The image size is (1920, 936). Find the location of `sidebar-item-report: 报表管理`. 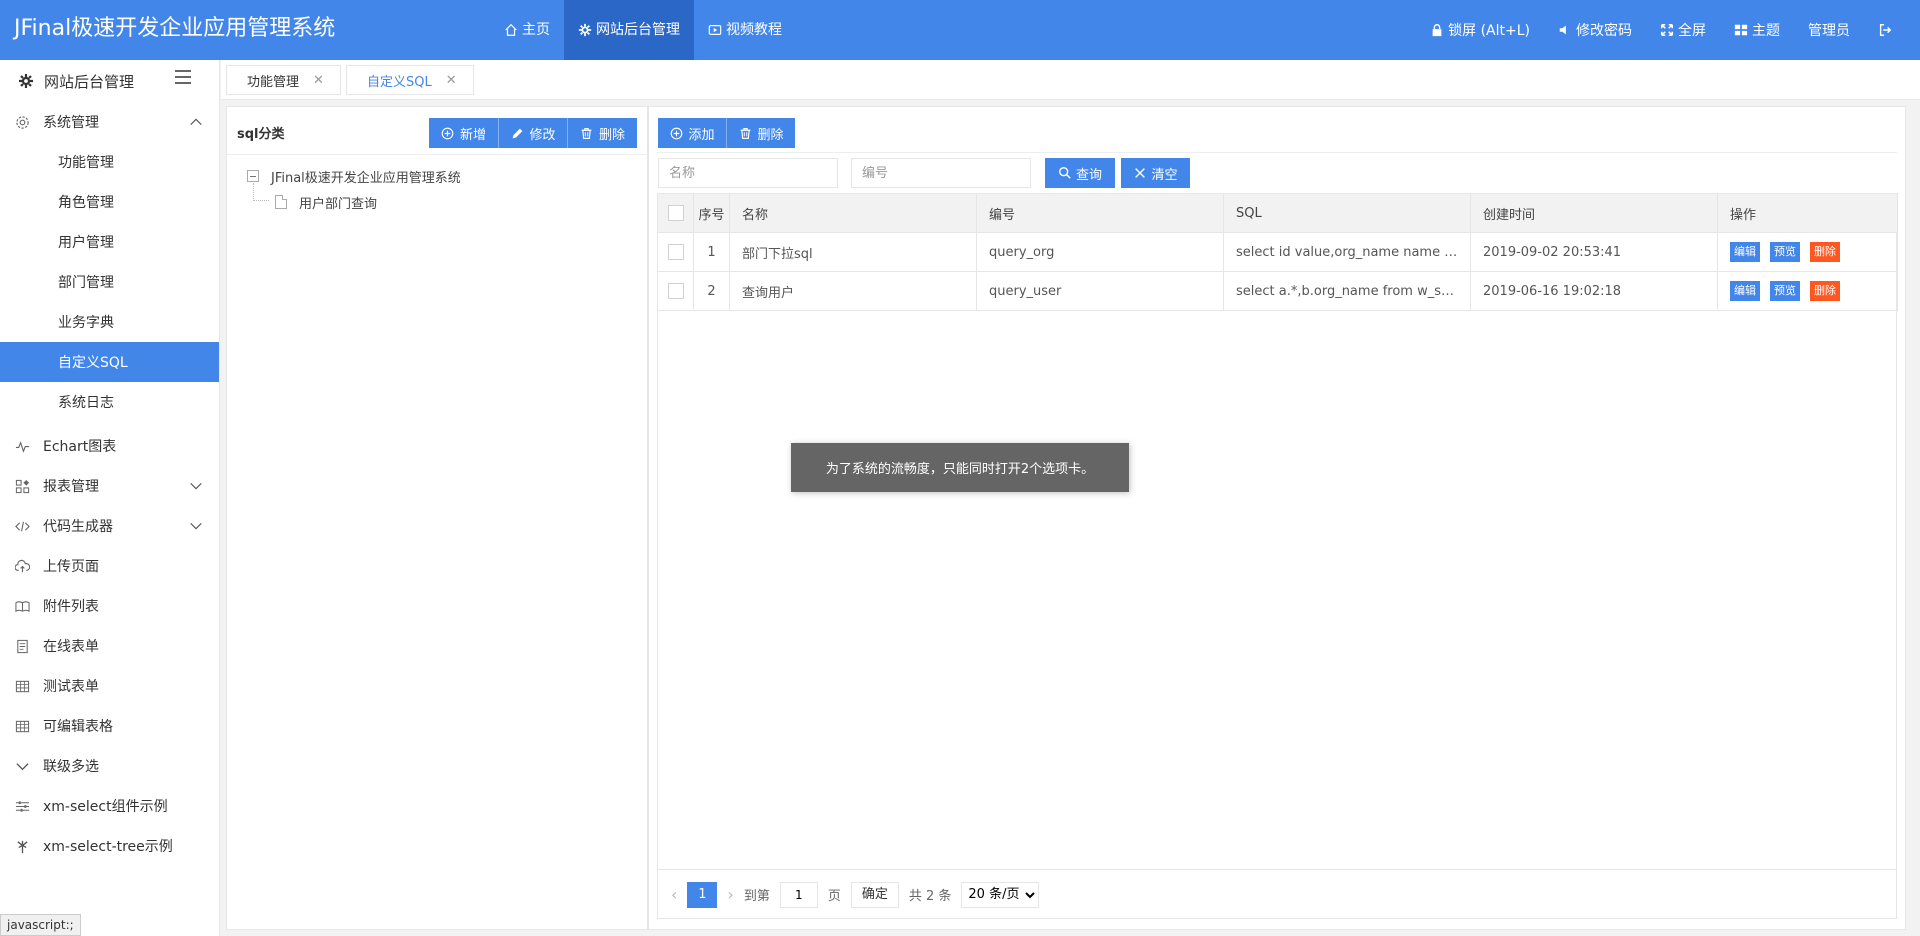

sidebar-item-report: 报表管理 is located at coordinates (109, 486).